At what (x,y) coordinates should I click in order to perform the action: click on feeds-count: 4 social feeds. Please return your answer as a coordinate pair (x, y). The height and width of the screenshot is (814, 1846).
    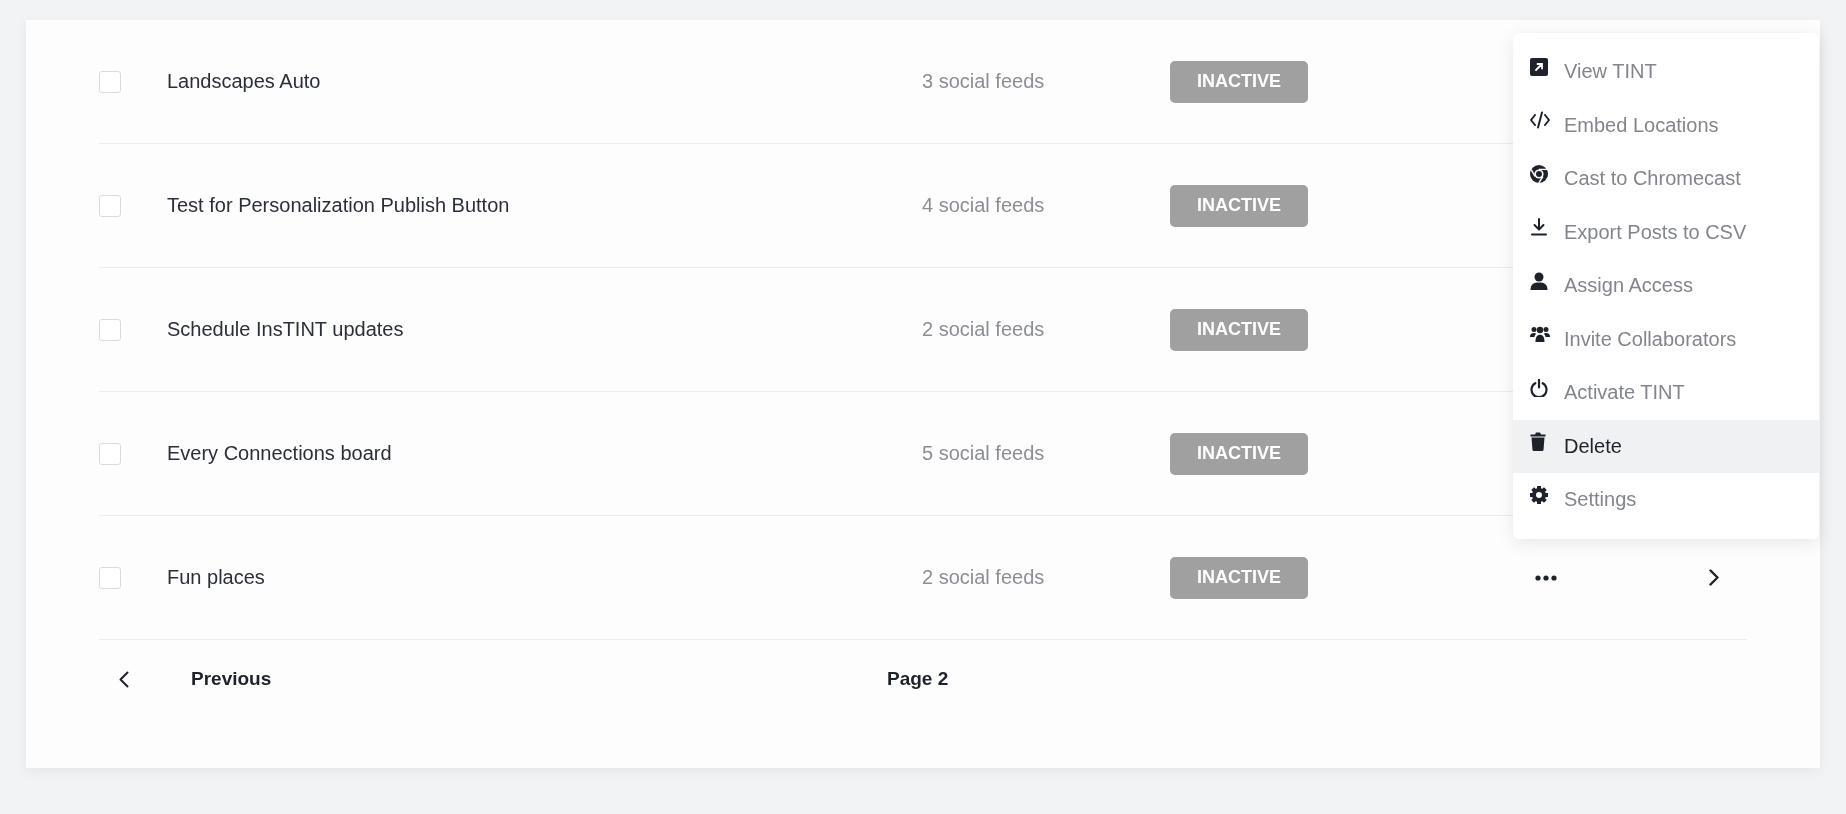
    Looking at the image, I should click on (984, 205).